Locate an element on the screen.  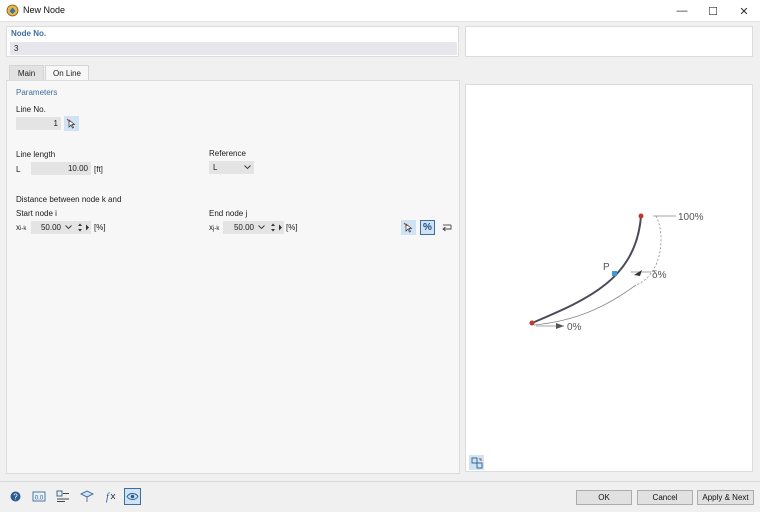
help-icon: ? is located at coordinates (15, 496).